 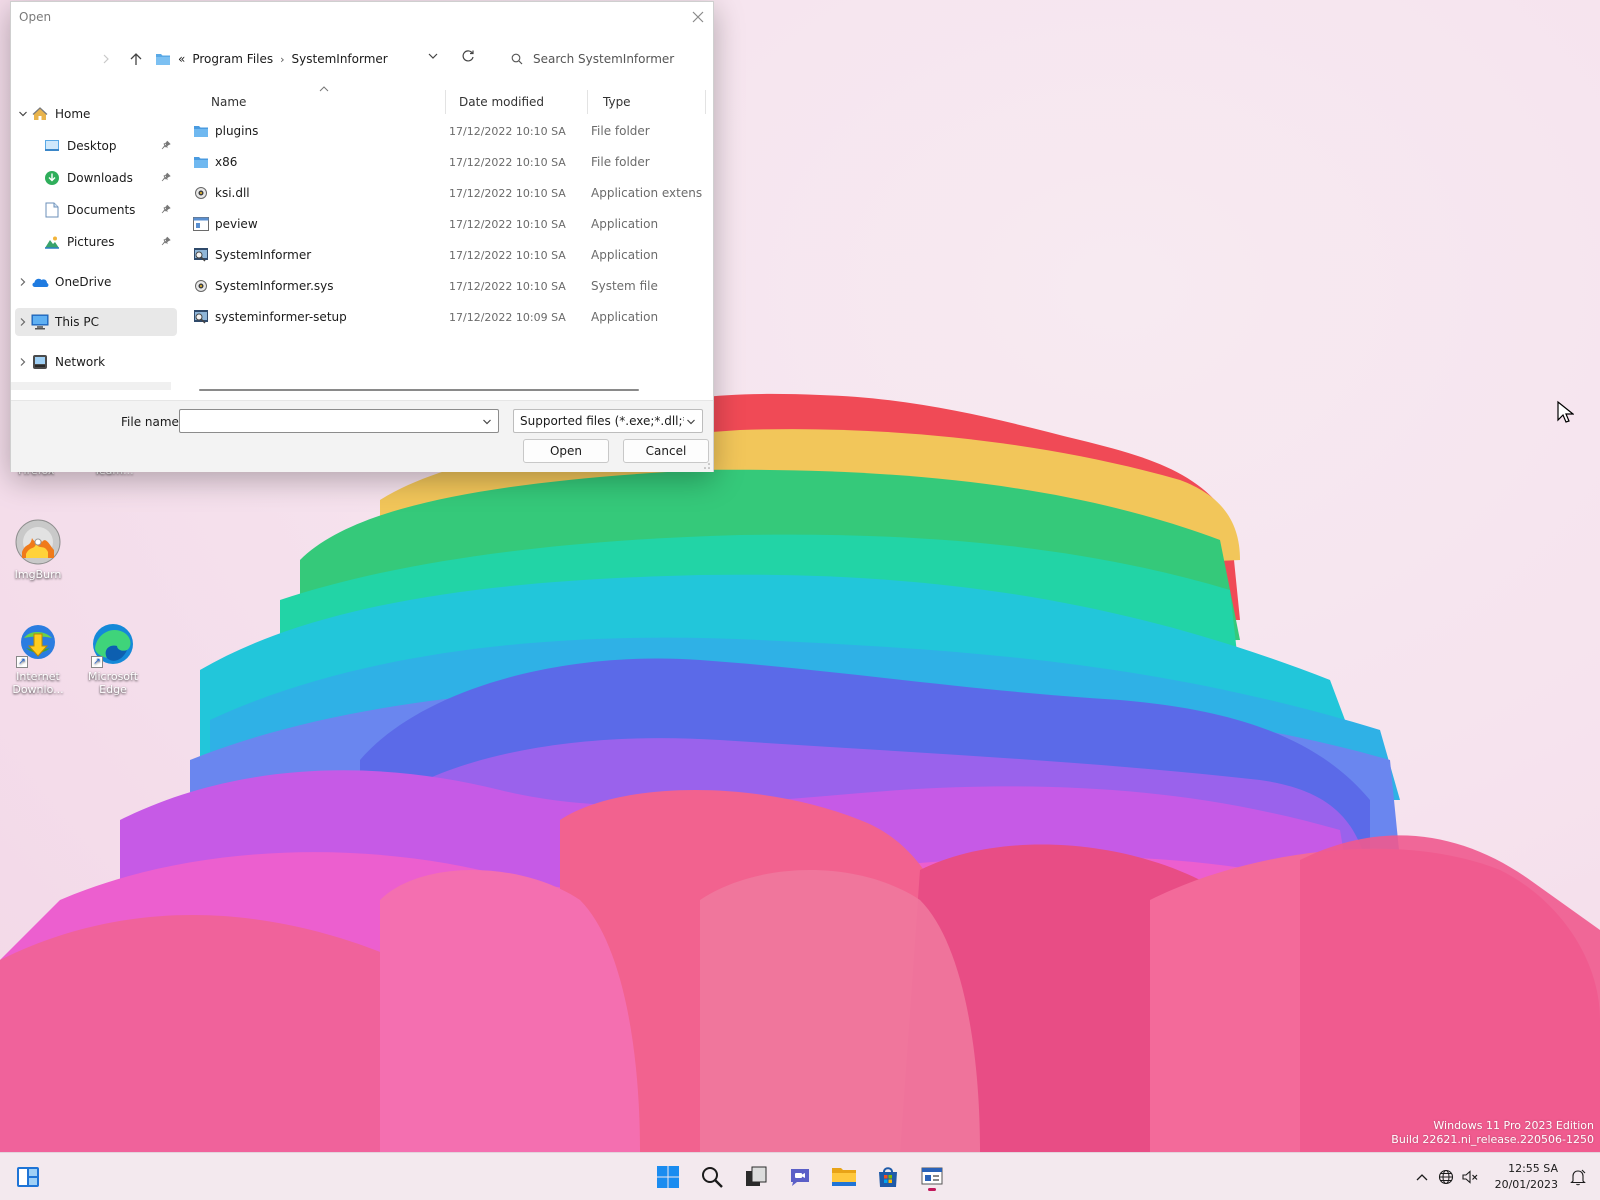 I want to click on search-icon, so click(x=517, y=59).